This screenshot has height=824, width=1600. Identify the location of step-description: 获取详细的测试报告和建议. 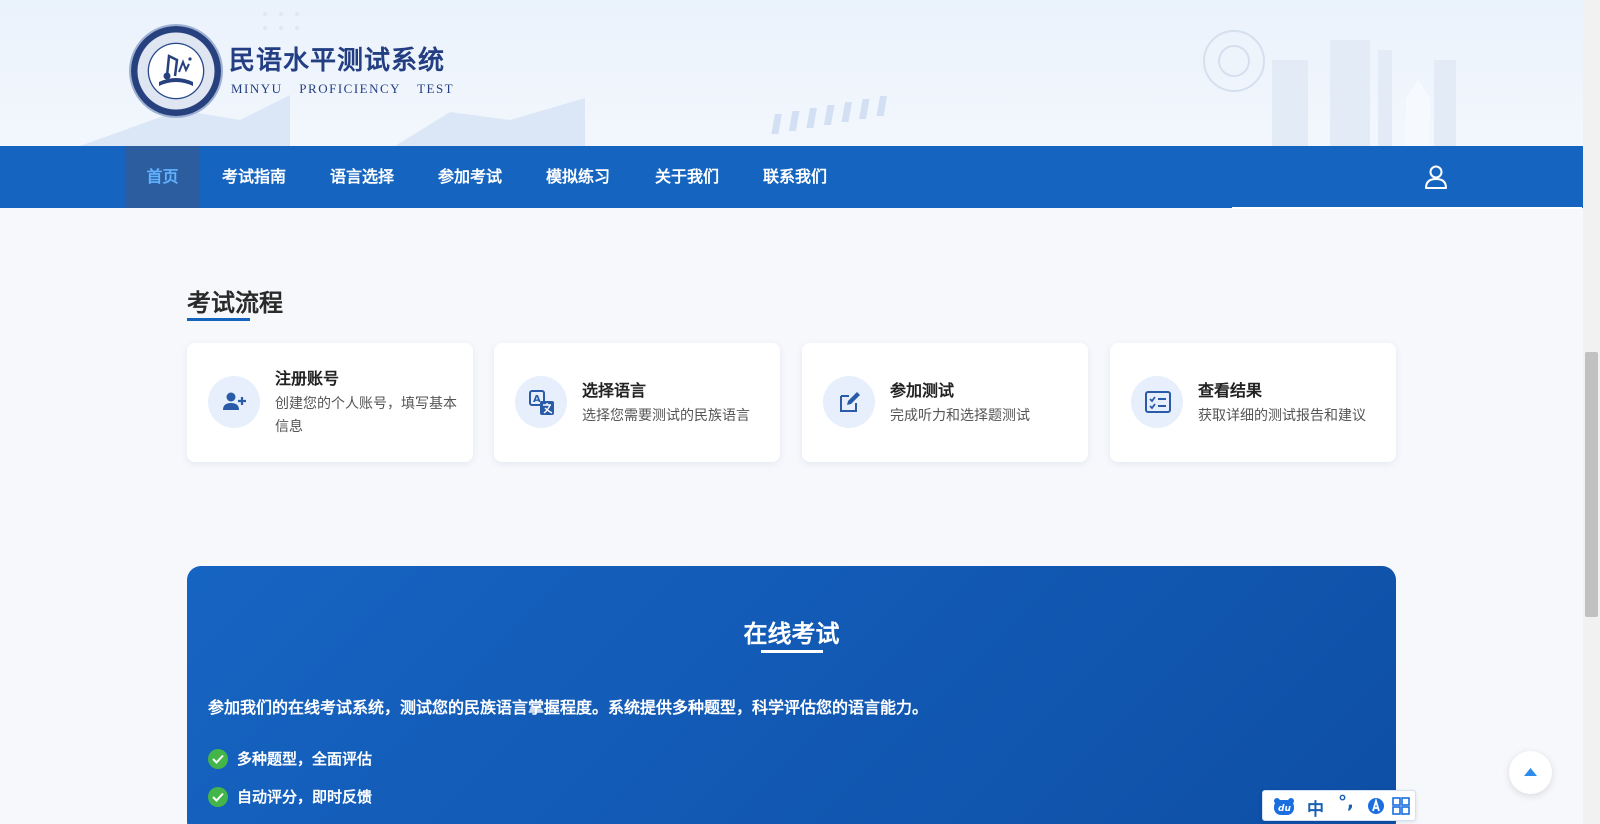
(1282, 416).